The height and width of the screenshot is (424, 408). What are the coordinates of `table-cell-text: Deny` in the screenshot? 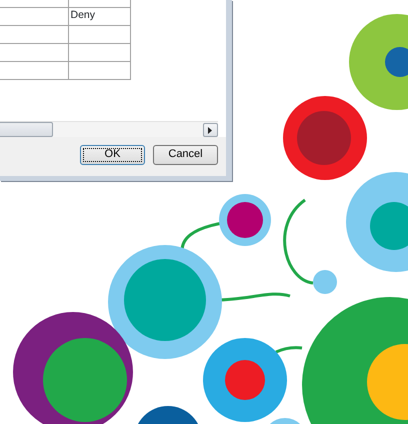 It's located at (83, 15).